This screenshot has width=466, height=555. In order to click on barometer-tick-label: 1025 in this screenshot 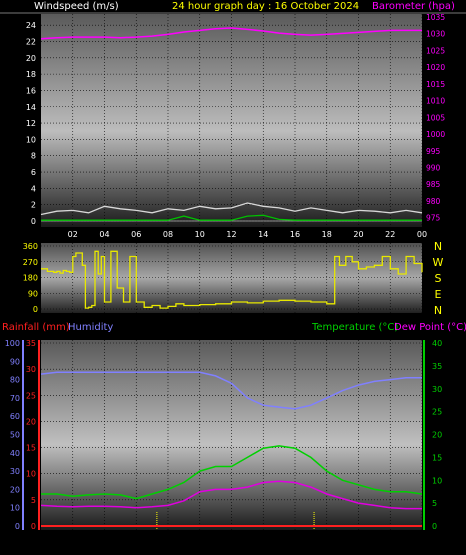, I will do `click(435, 50)`.